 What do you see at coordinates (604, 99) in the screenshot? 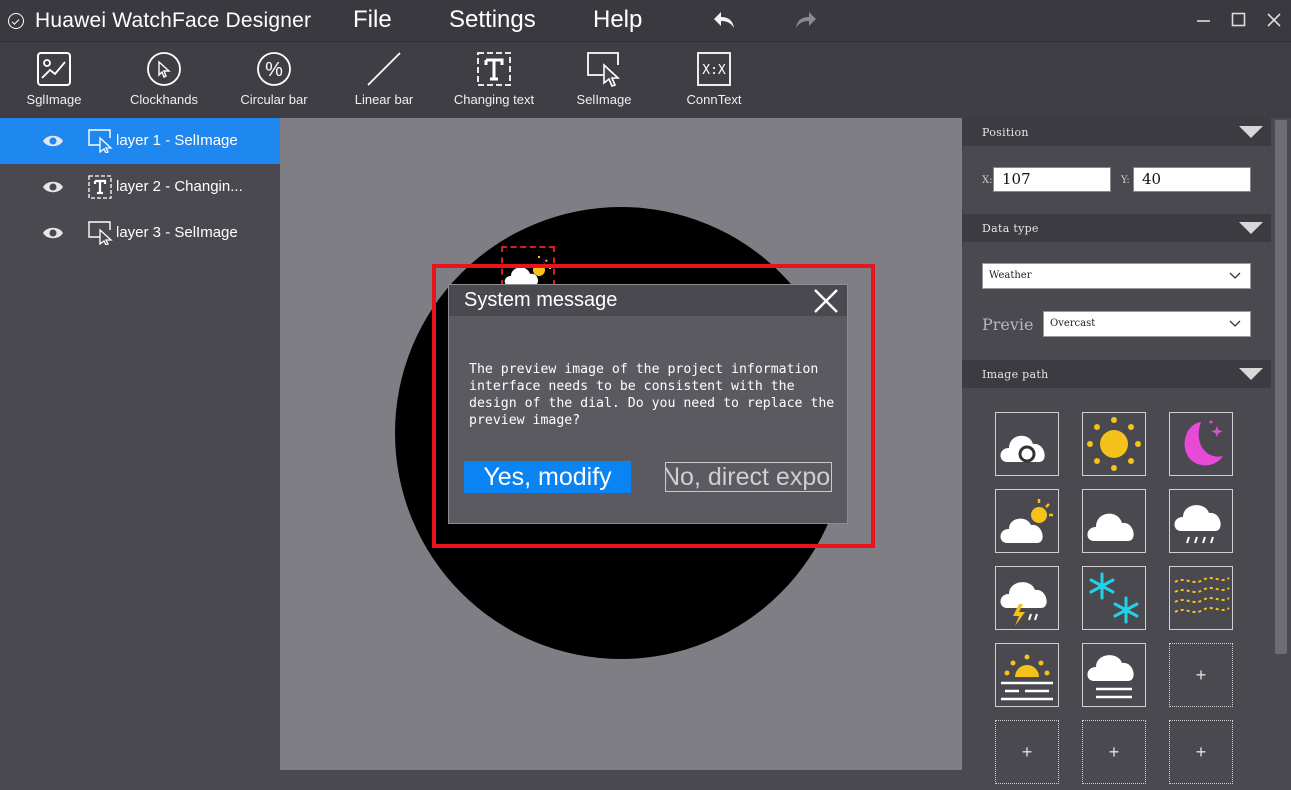
I see `tool-label: SelImage` at bounding box center [604, 99].